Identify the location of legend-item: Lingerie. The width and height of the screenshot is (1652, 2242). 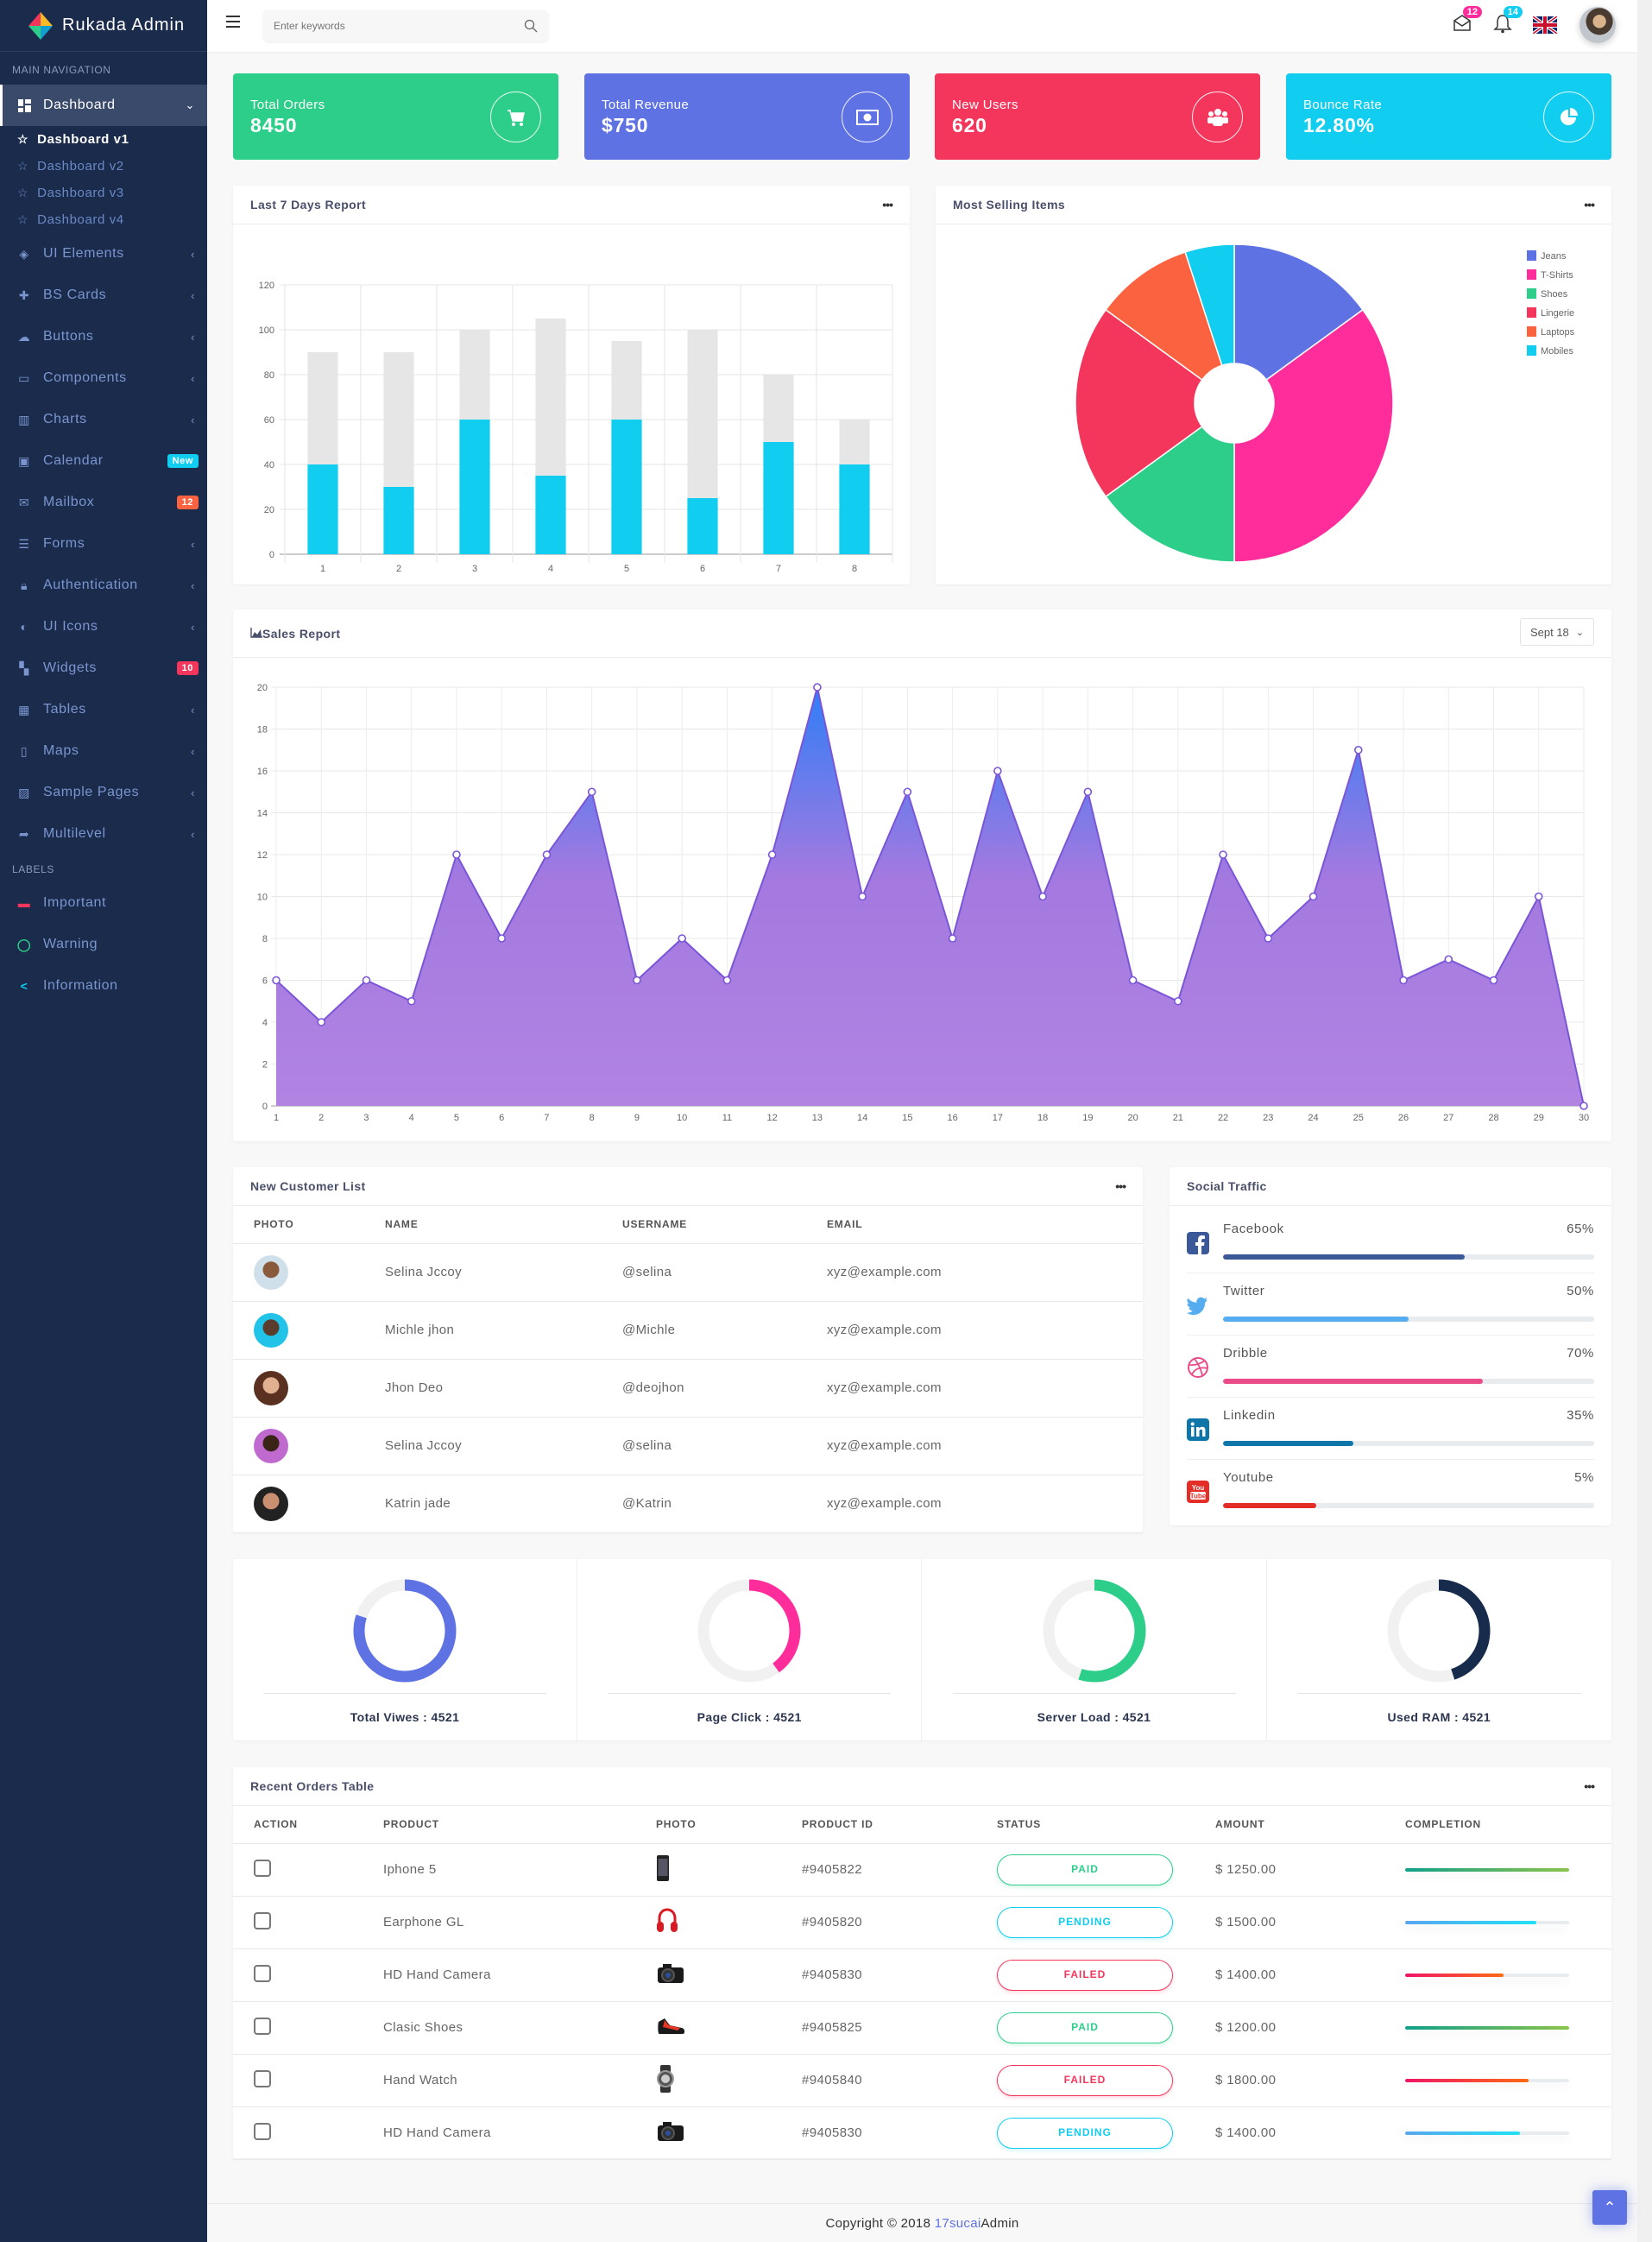
(1550, 313).